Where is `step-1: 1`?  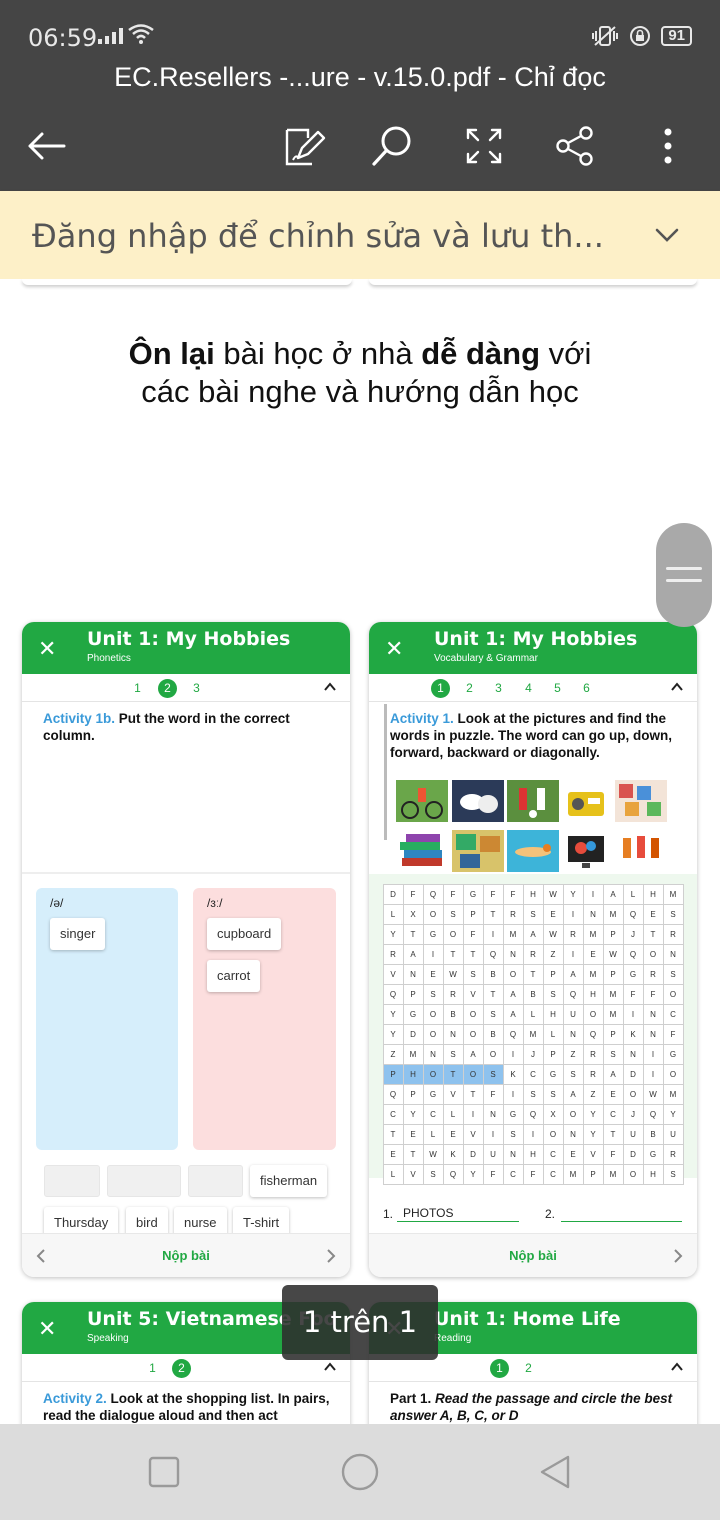
step-1: 1 is located at coordinates (499, 1368).